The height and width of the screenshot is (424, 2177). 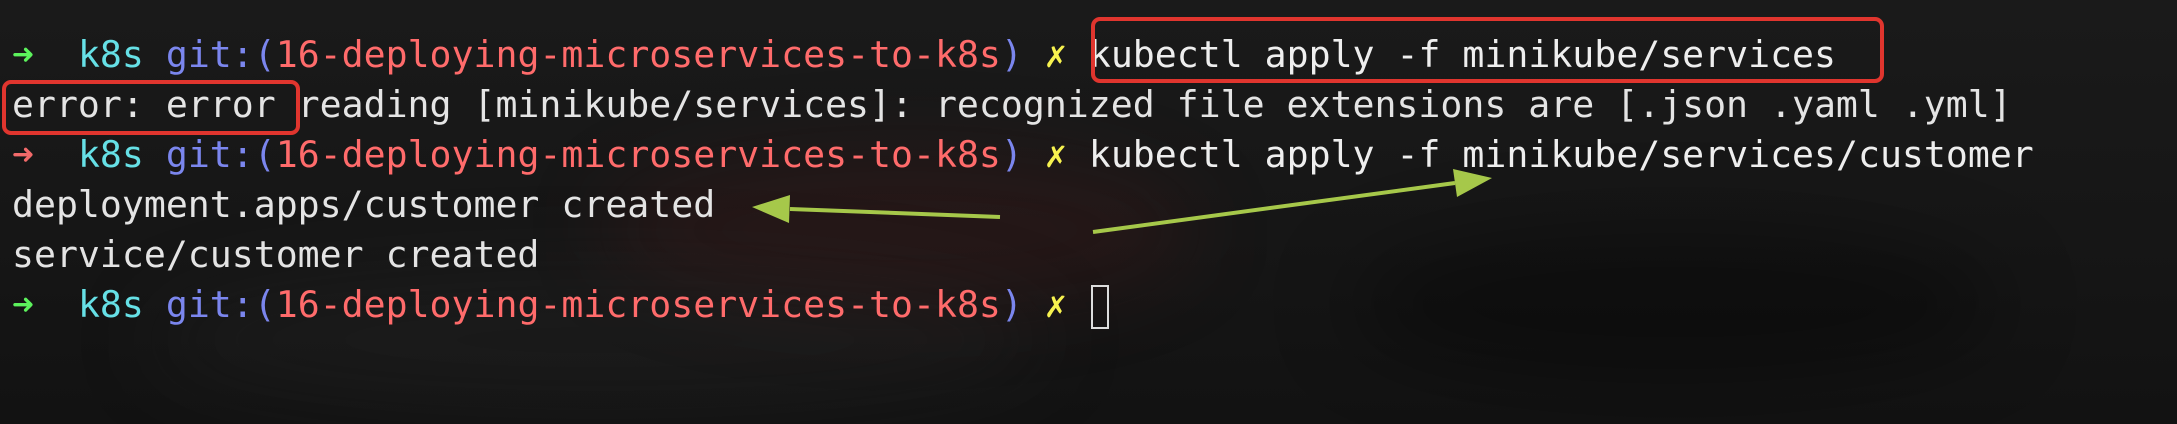 I want to click on annotation-arrow-to-deployment, so click(x=876, y=209).